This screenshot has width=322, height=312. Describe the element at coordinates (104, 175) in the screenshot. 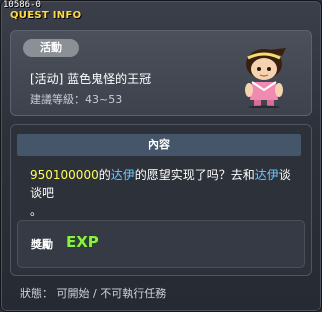

I see `desc-text: 的` at that location.